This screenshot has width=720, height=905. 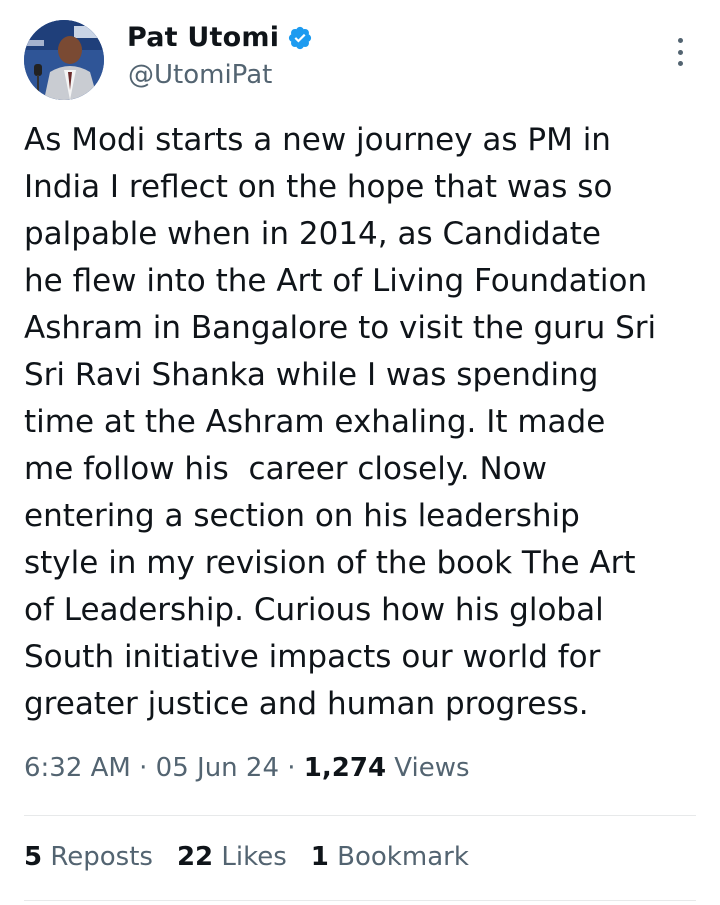 What do you see at coordinates (97, 857) in the screenshot?
I see `reposts-label: Reposts` at bounding box center [97, 857].